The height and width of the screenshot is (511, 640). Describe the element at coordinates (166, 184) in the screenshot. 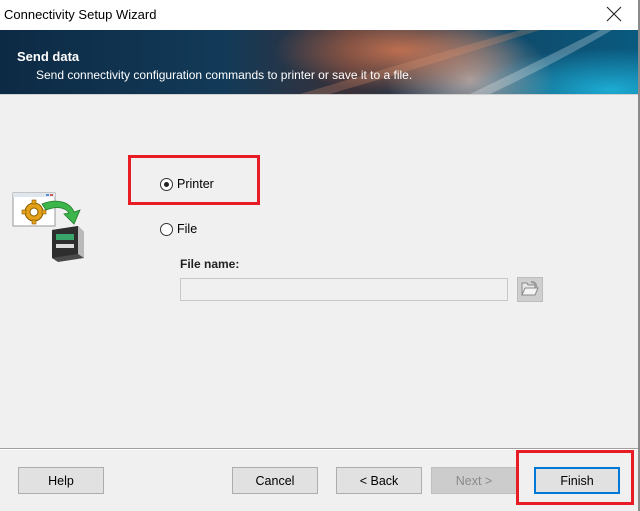

I see `radio-printer-button` at that location.